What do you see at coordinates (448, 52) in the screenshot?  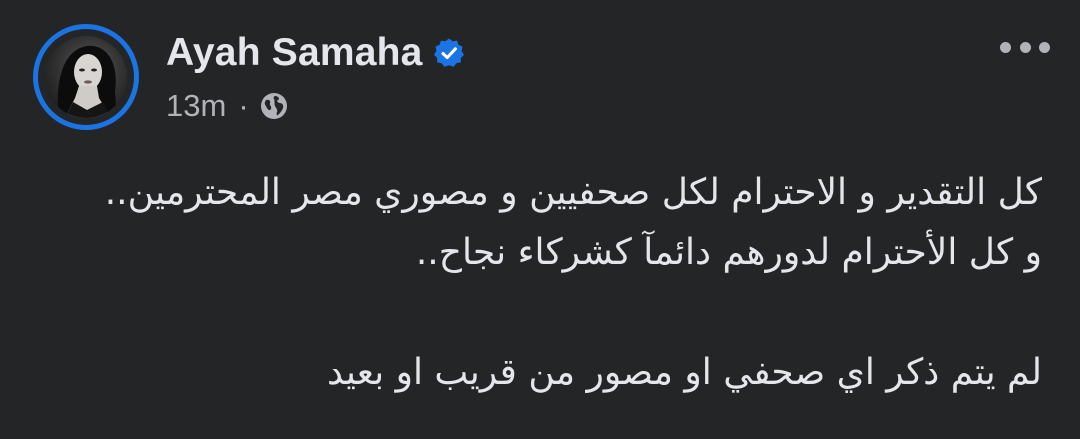 I see `verified-badge-icon` at bounding box center [448, 52].